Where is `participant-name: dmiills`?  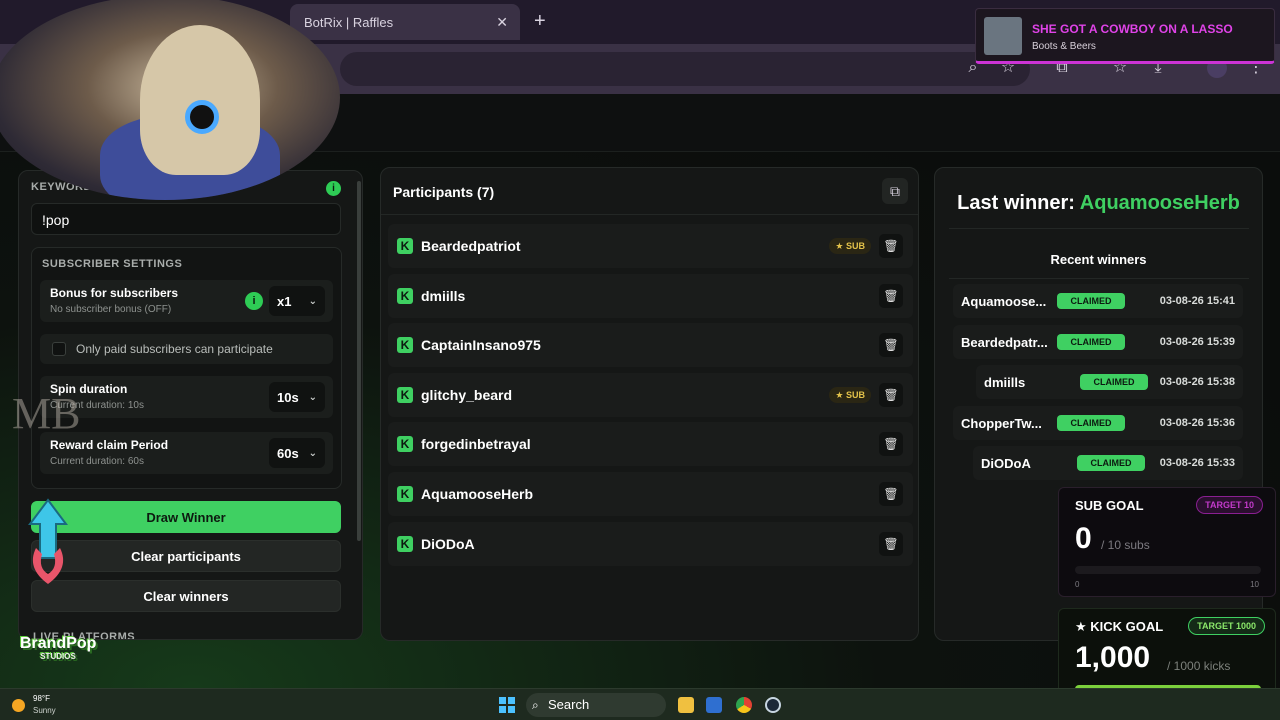
participant-name: dmiills is located at coordinates (443, 295).